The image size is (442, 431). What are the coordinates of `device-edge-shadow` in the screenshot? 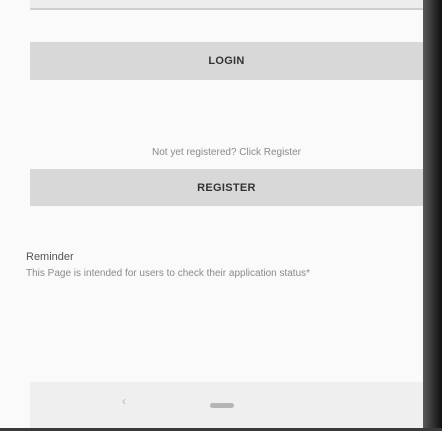 It's located at (432, 215).